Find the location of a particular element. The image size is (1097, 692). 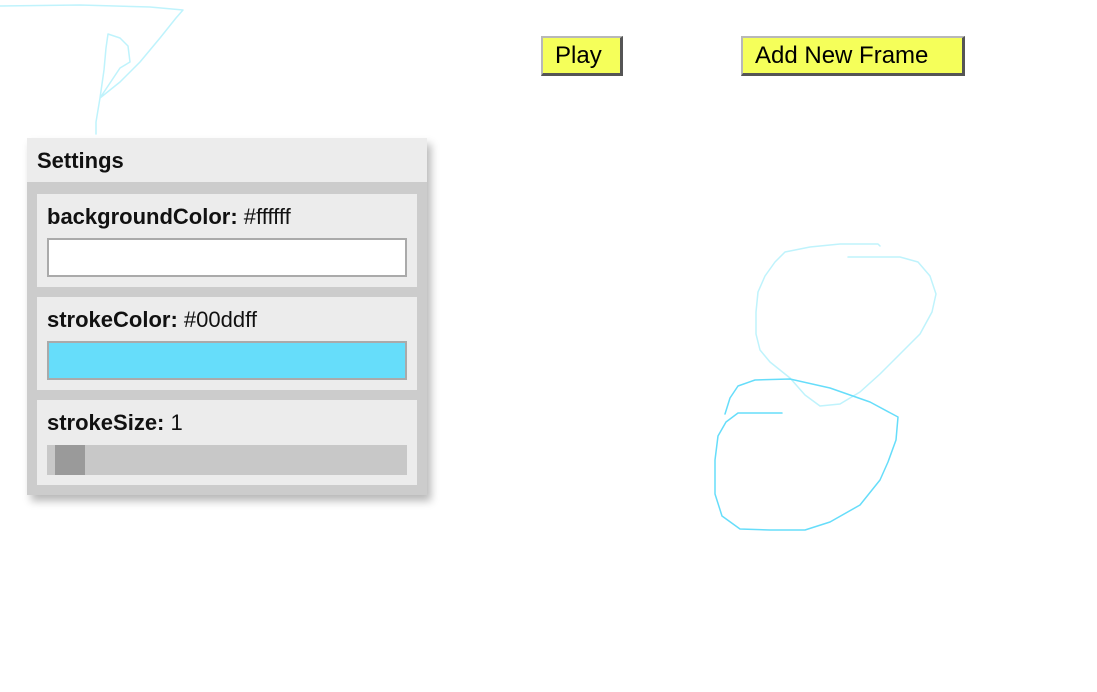

settings-title: Settings is located at coordinates (227, 161).